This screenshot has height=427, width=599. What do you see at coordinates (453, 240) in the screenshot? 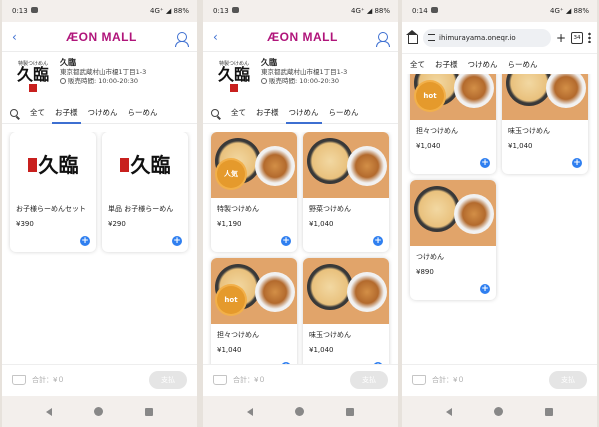
I see `product-card: つけめん ¥890 +` at bounding box center [453, 240].